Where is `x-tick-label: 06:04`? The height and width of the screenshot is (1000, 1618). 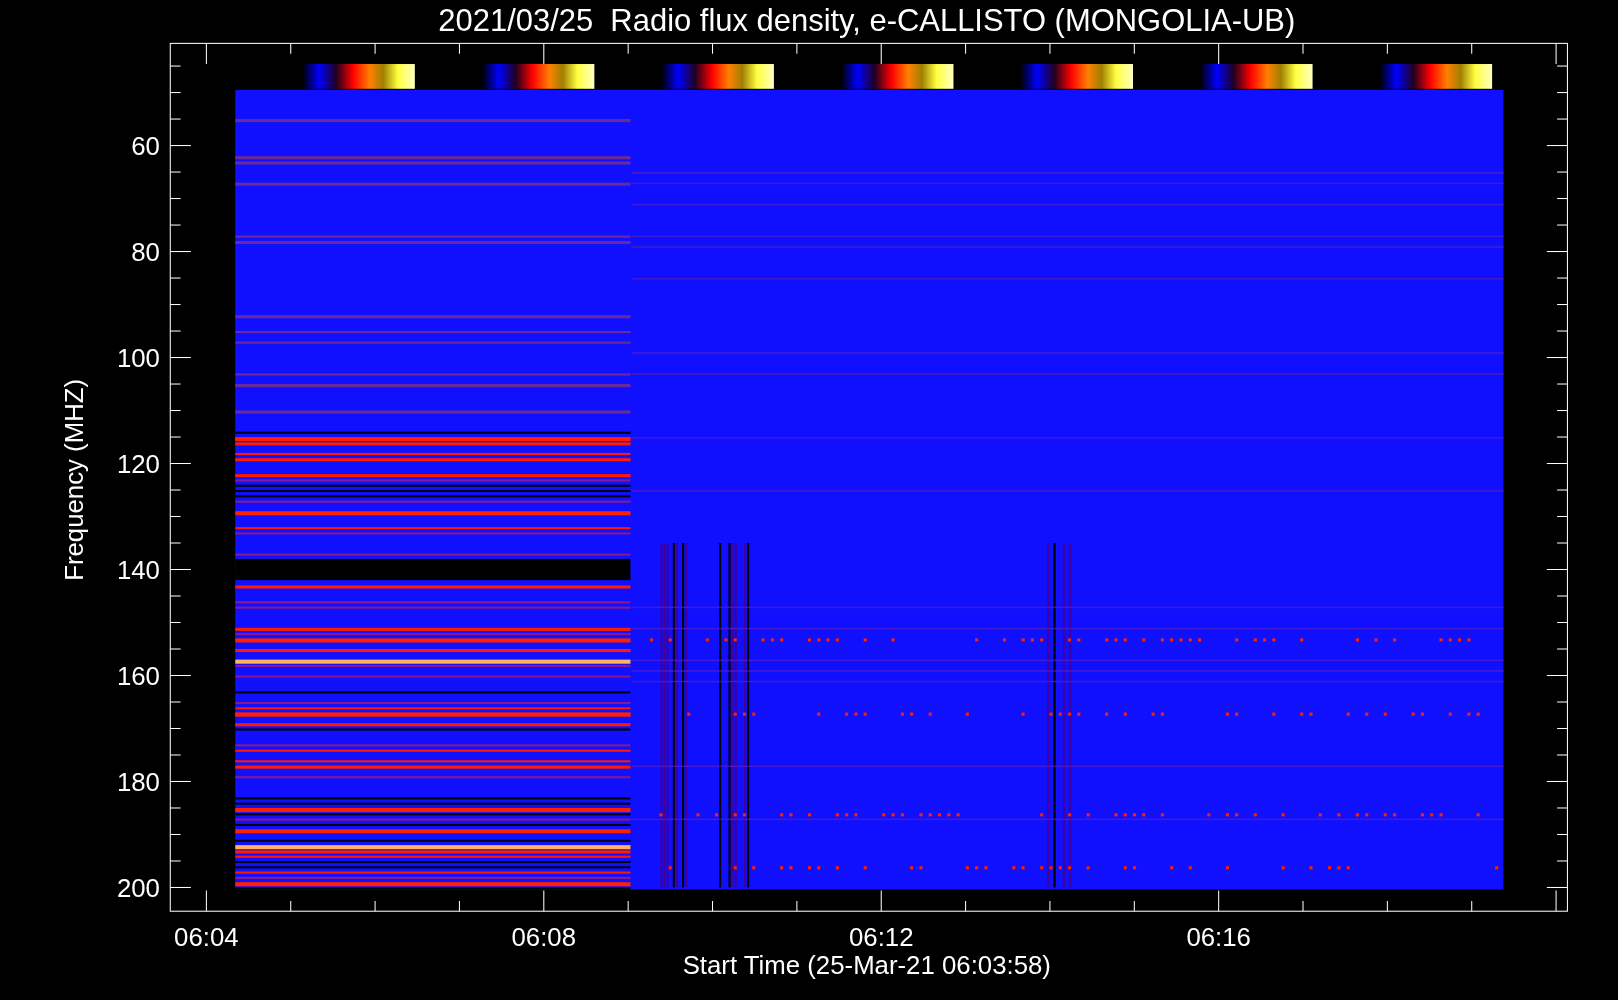 x-tick-label: 06:04 is located at coordinates (206, 937).